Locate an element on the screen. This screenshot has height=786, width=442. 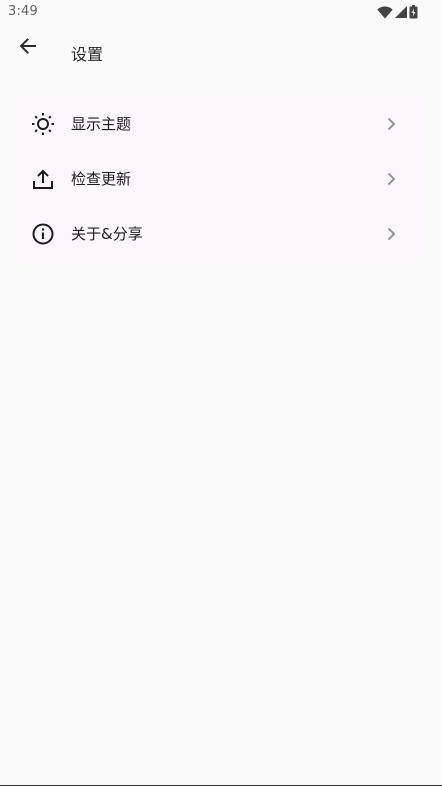
brightness-icon is located at coordinates (43, 124).